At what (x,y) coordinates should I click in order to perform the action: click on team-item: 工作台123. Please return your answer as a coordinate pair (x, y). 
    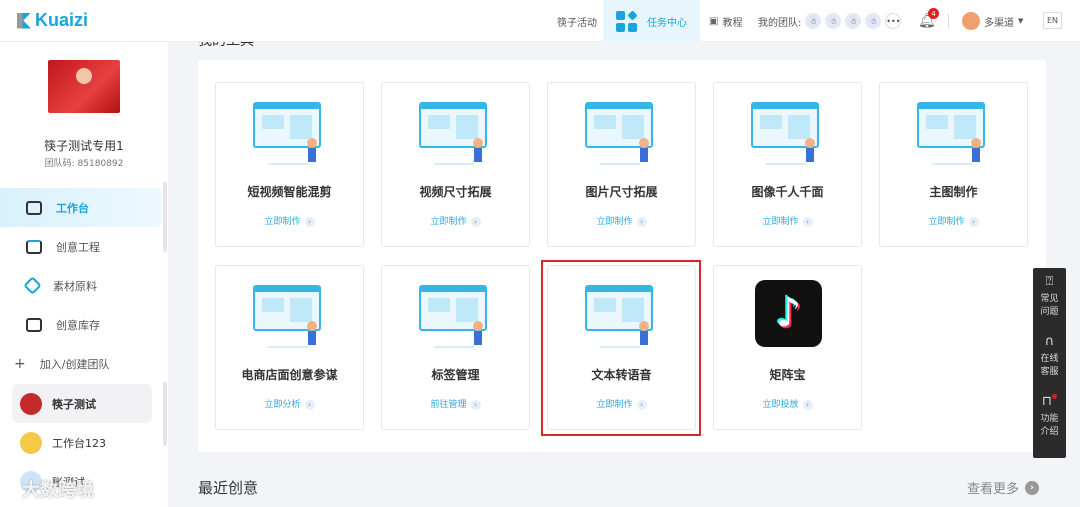
    Looking at the image, I should click on (82, 442).